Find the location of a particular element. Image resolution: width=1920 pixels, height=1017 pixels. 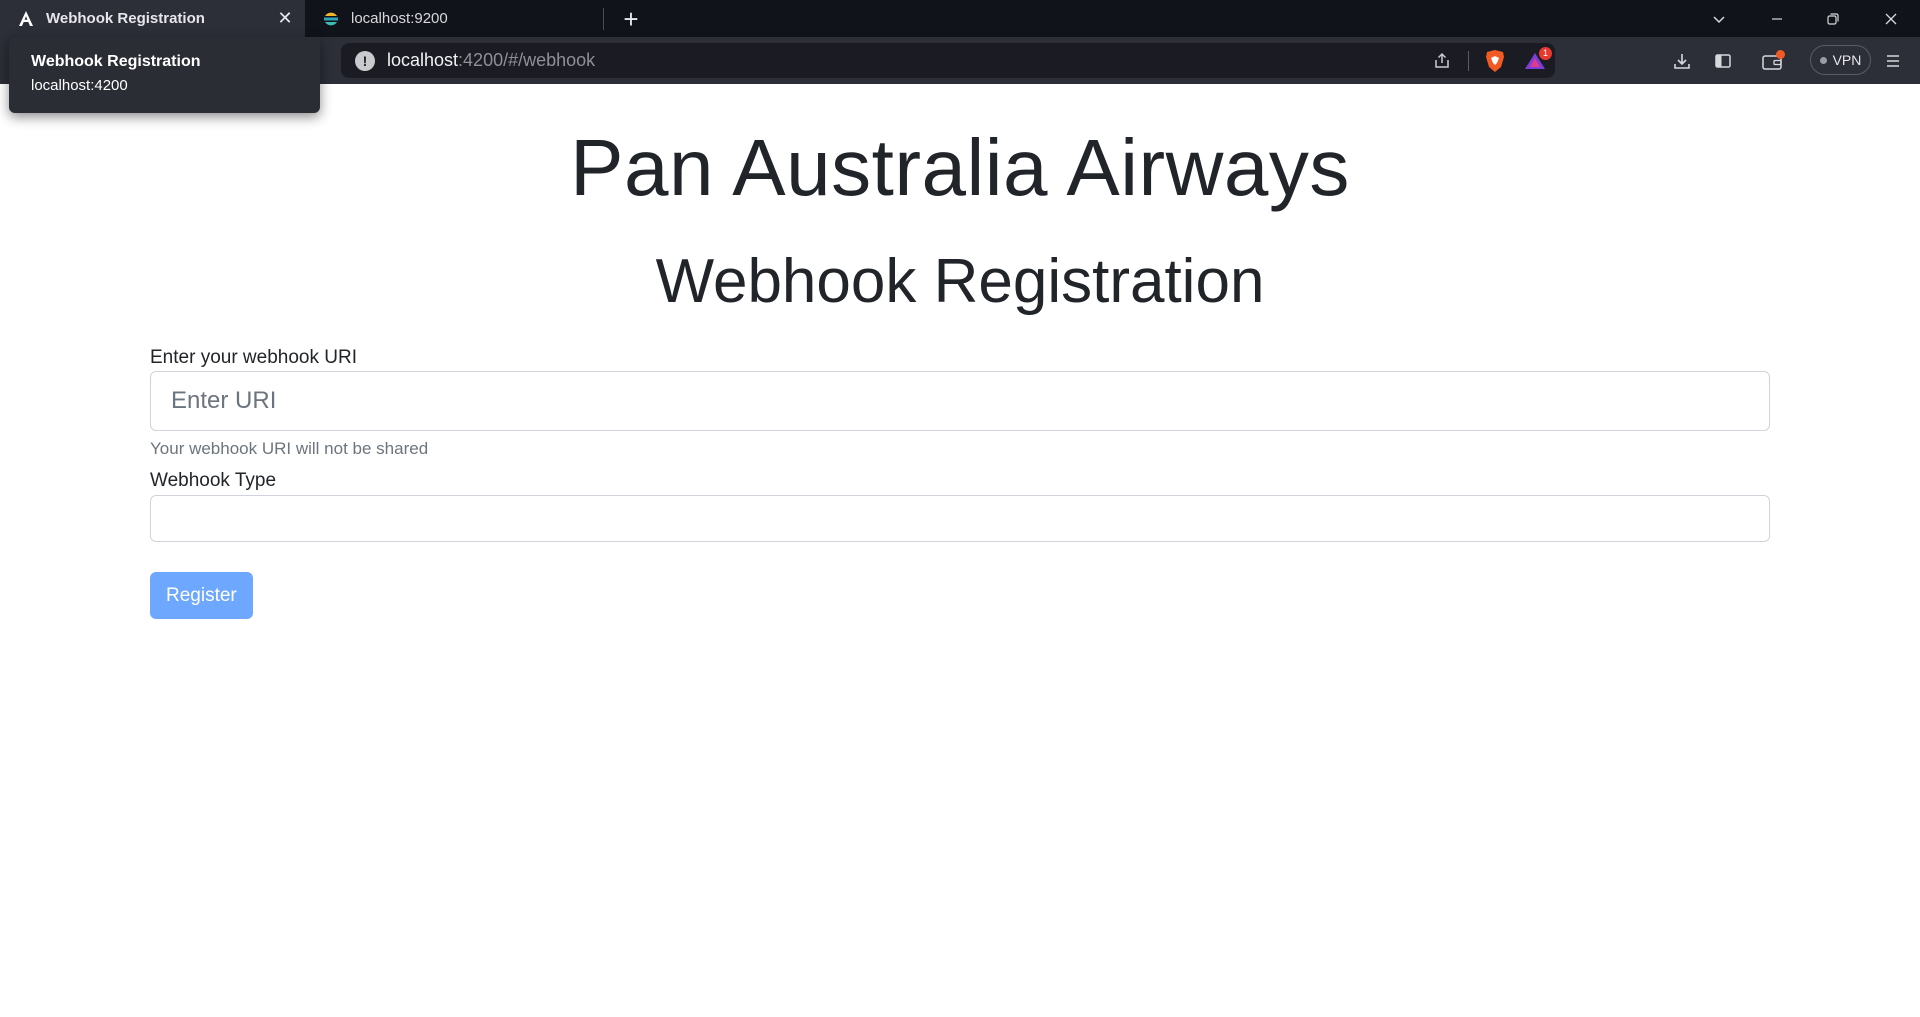

tab-strip: Webhook Registration ✕ localhost:9200 + is located at coordinates (960, 18).